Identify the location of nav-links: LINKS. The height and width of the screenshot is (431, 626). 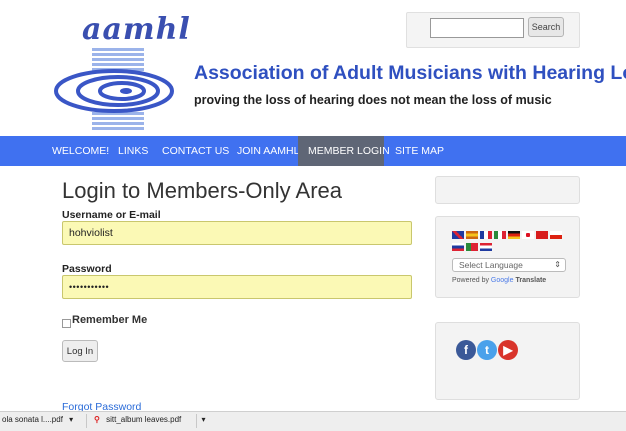
(133, 151).